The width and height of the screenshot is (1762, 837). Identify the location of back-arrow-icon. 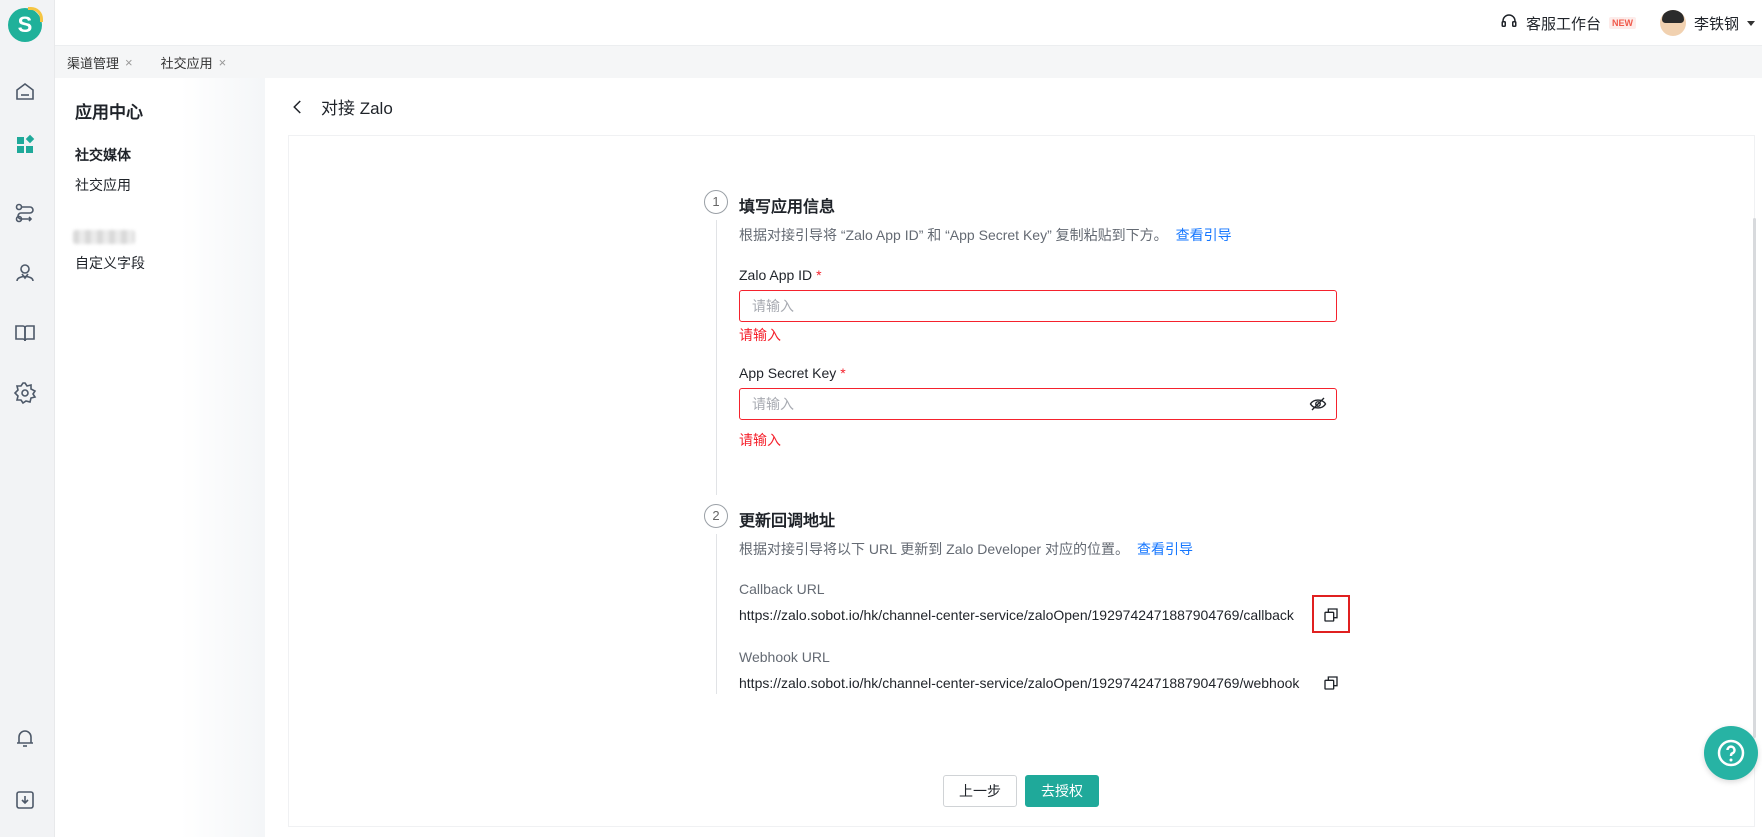
(298, 107).